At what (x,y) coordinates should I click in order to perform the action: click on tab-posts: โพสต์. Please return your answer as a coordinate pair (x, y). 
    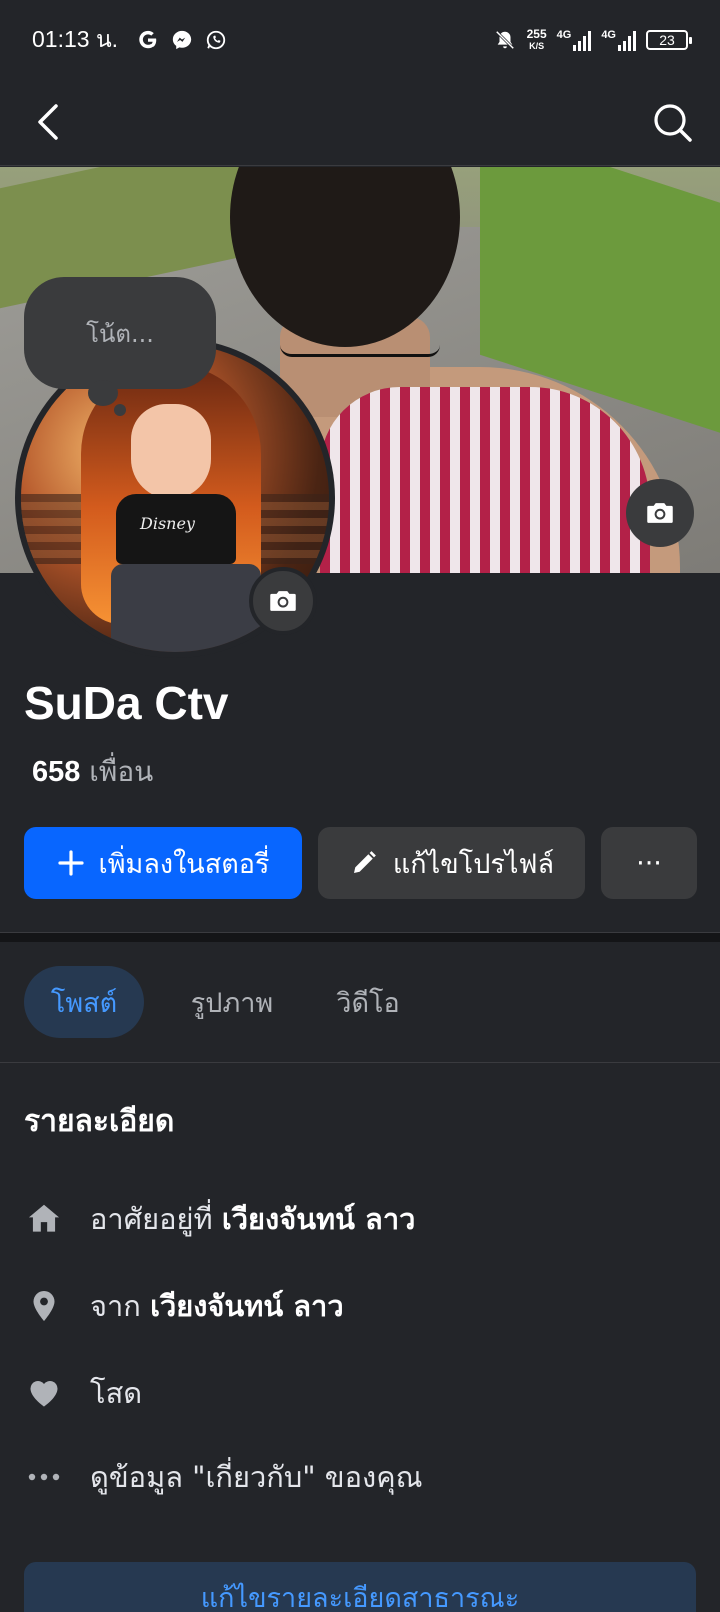
    Looking at the image, I should click on (84, 1002).